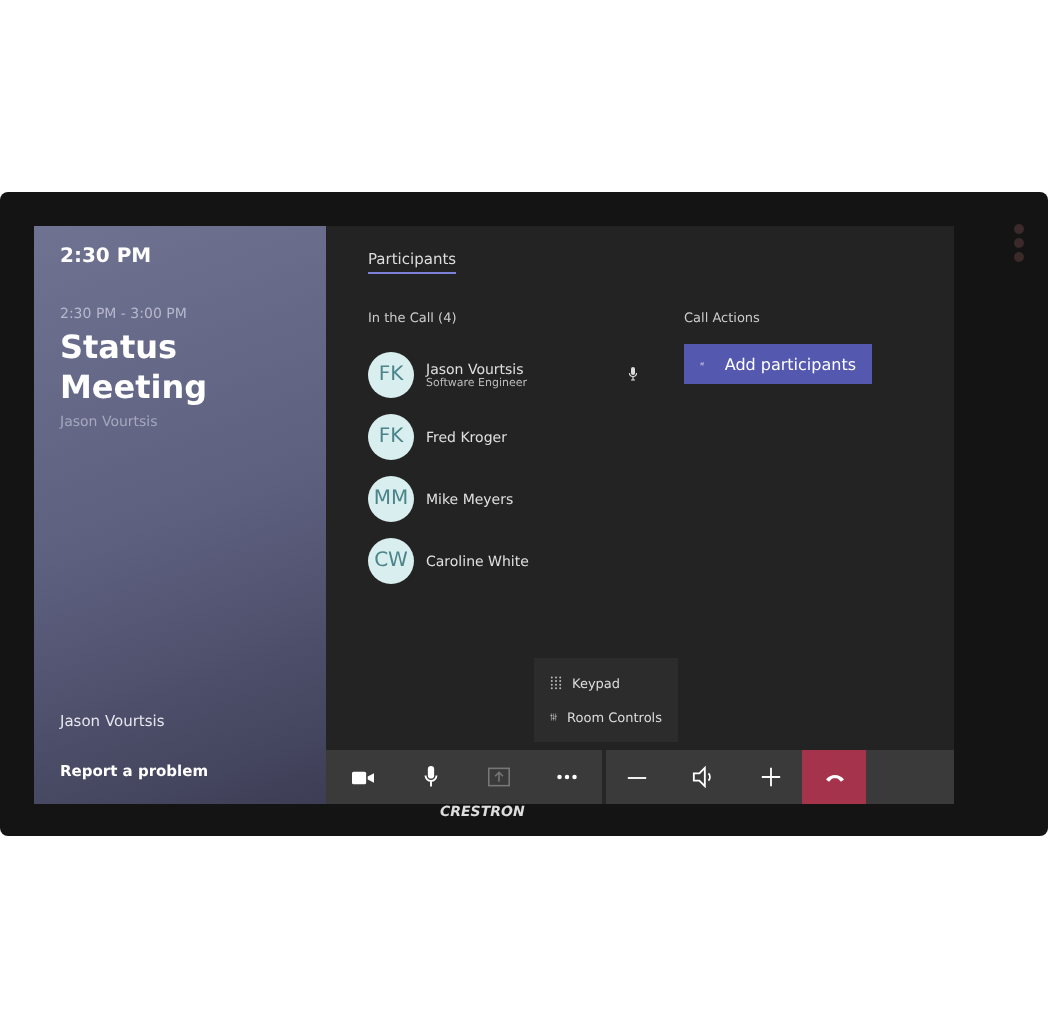  What do you see at coordinates (702, 777) in the screenshot?
I see `speaker-icon` at bounding box center [702, 777].